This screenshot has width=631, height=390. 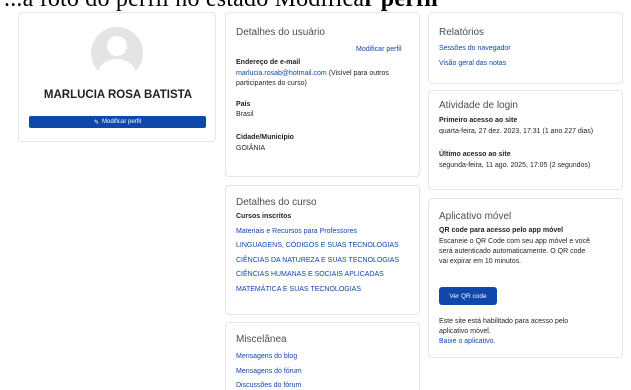 What do you see at coordinates (245, 114) in the screenshot?
I see `country-value: Brasil` at bounding box center [245, 114].